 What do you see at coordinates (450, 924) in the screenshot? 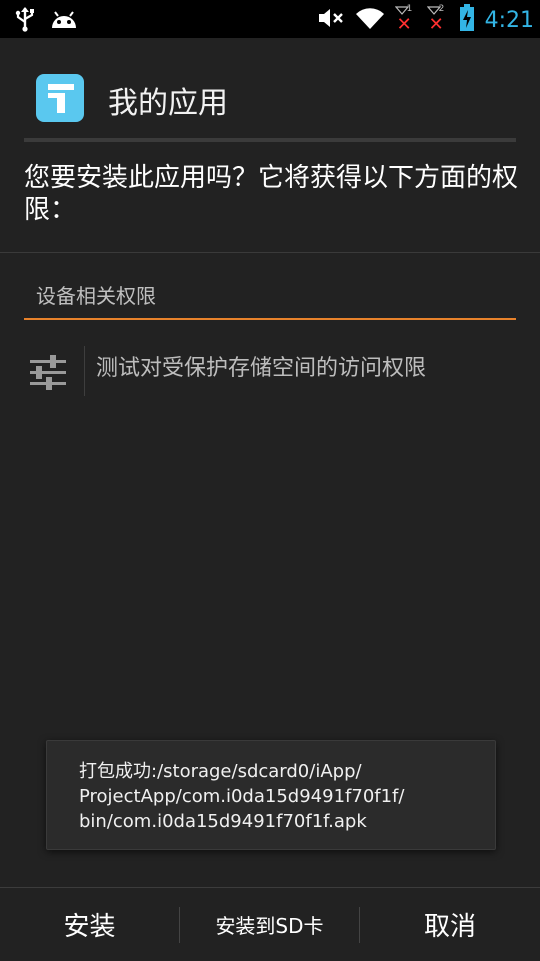
I see `cancel-button: 取消` at bounding box center [450, 924].